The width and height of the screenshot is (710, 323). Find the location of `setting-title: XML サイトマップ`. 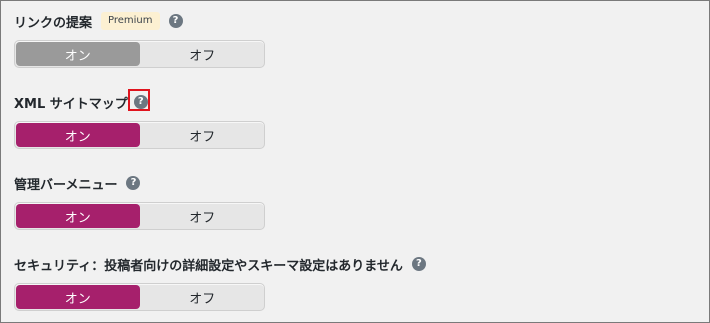

setting-title: XML サイトマップ is located at coordinates (71, 104).